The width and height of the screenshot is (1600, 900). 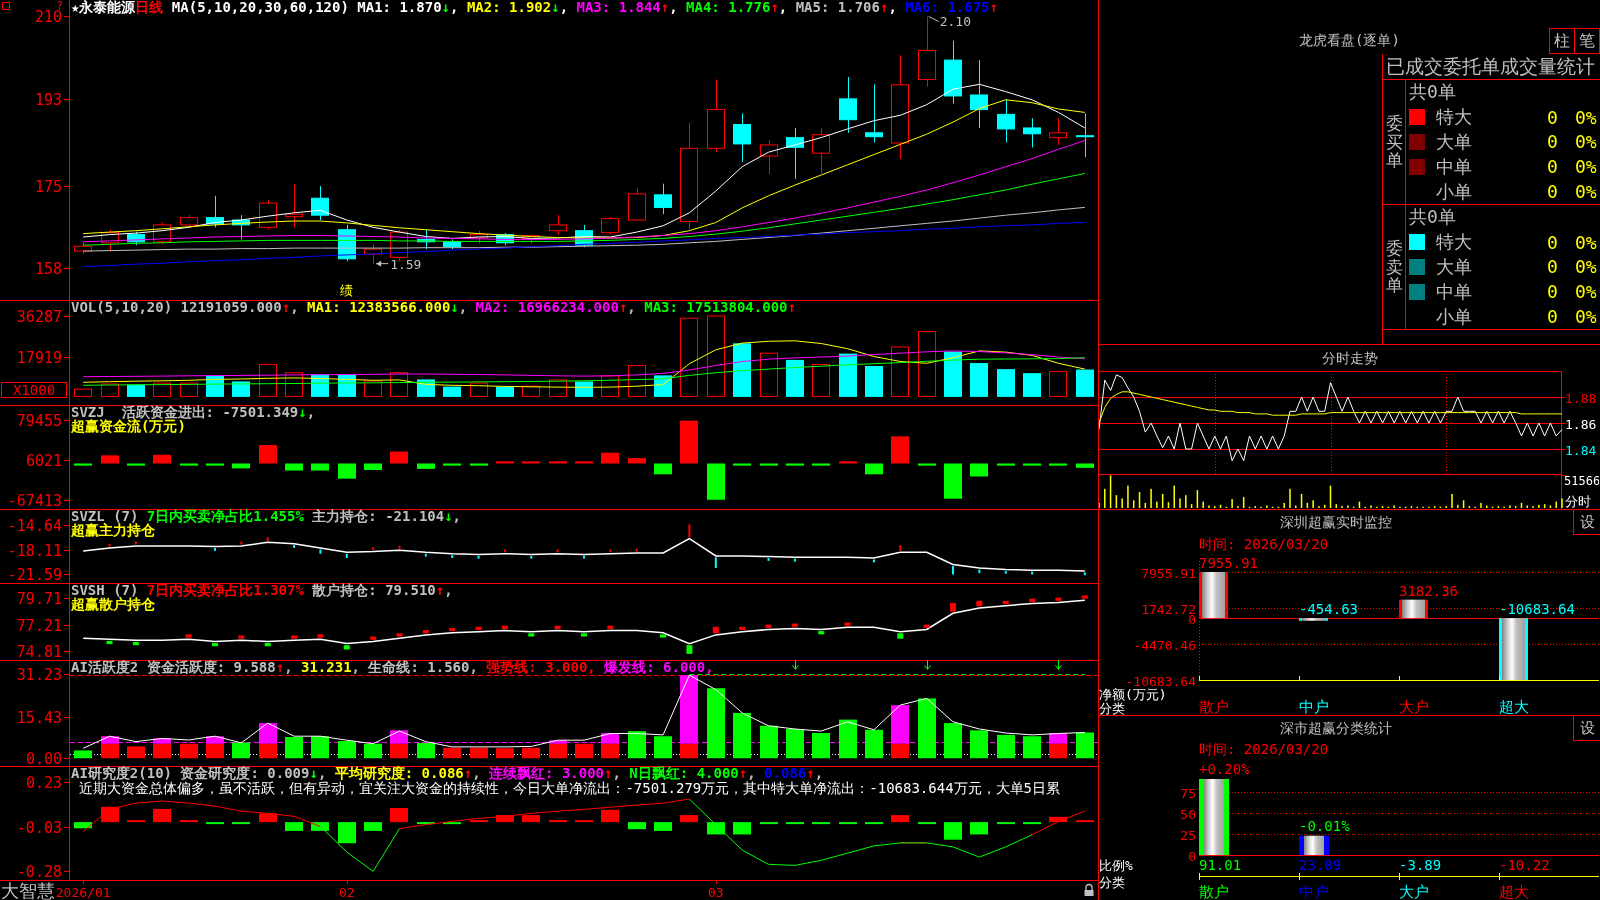 What do you see at coordinates (39, 674) in the screenshot?
I see `axis-label: 31.23` at bounding box center [39, 674].